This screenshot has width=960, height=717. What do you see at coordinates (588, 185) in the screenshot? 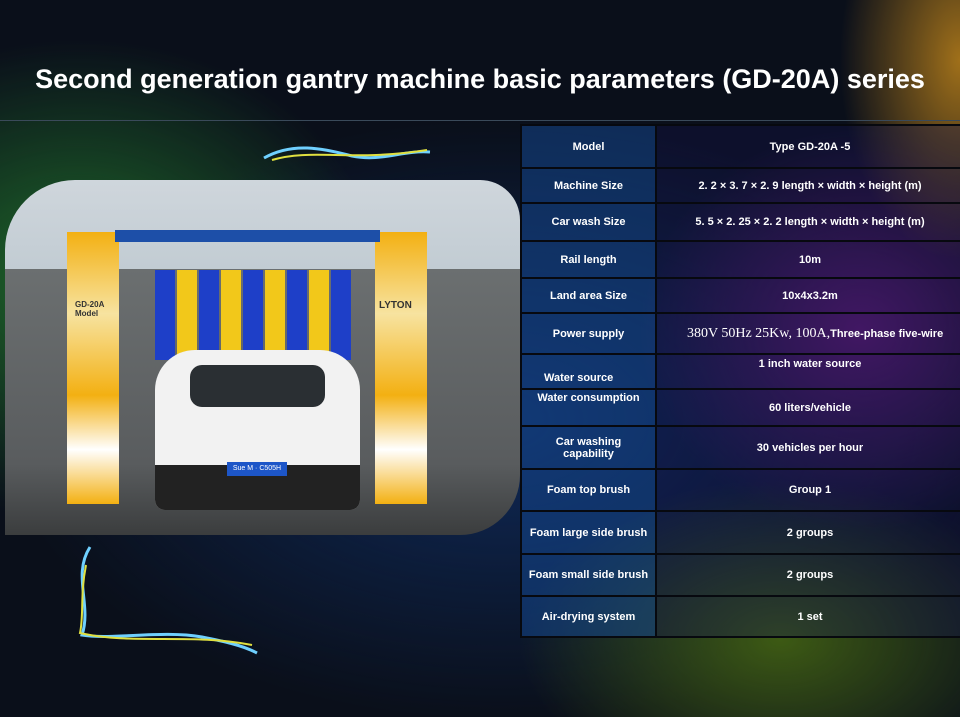
I see `param-name: Machine Size` at bounding box center [588, 185].